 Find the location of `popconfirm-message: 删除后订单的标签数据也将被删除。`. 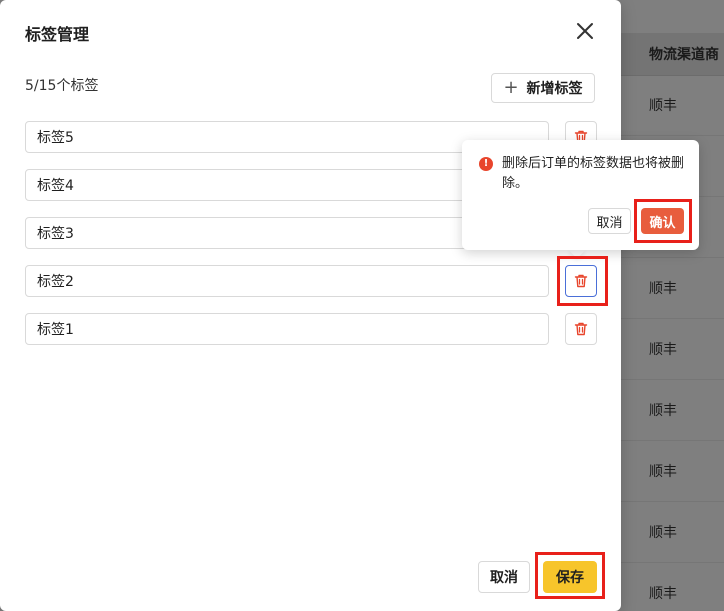

popconfirm-message: 删除后订单的标签数据也将被删除。 is located at coordinates (593, 173).